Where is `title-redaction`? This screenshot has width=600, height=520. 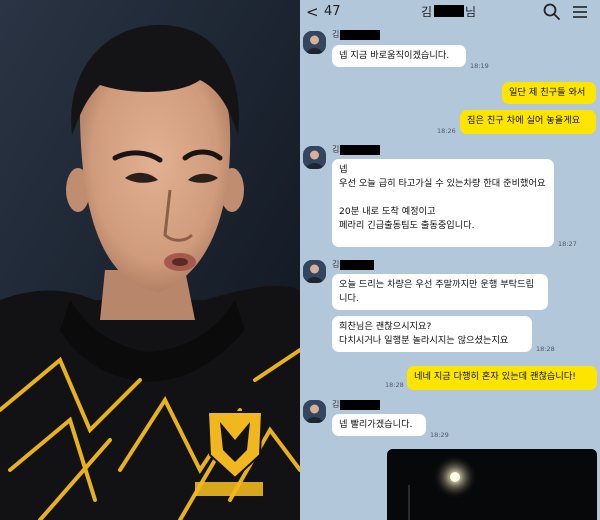
title-redaction is located at coordinates (449, 11).